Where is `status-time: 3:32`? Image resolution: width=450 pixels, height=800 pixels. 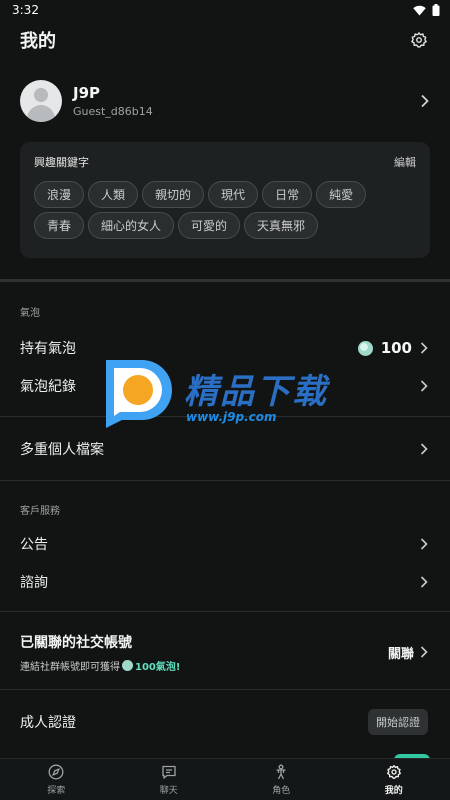
status-time: 3:32 is located at coordinates (25, 10).